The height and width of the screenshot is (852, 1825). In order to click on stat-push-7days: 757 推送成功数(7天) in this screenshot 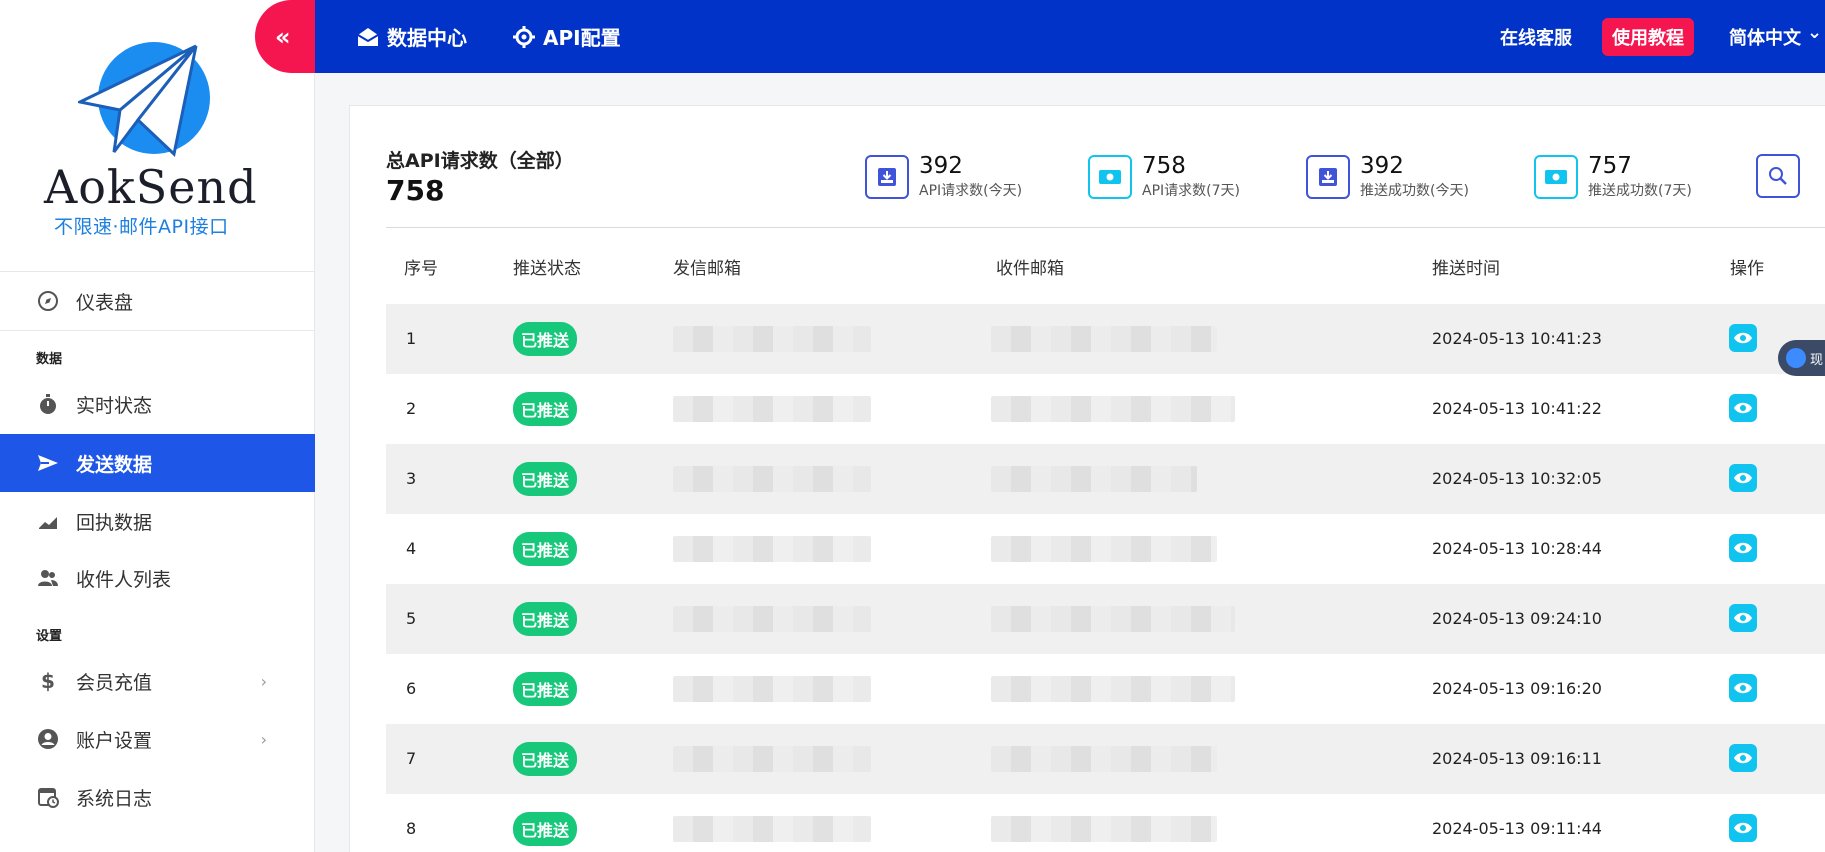, I will do `click(1613, 177)`.